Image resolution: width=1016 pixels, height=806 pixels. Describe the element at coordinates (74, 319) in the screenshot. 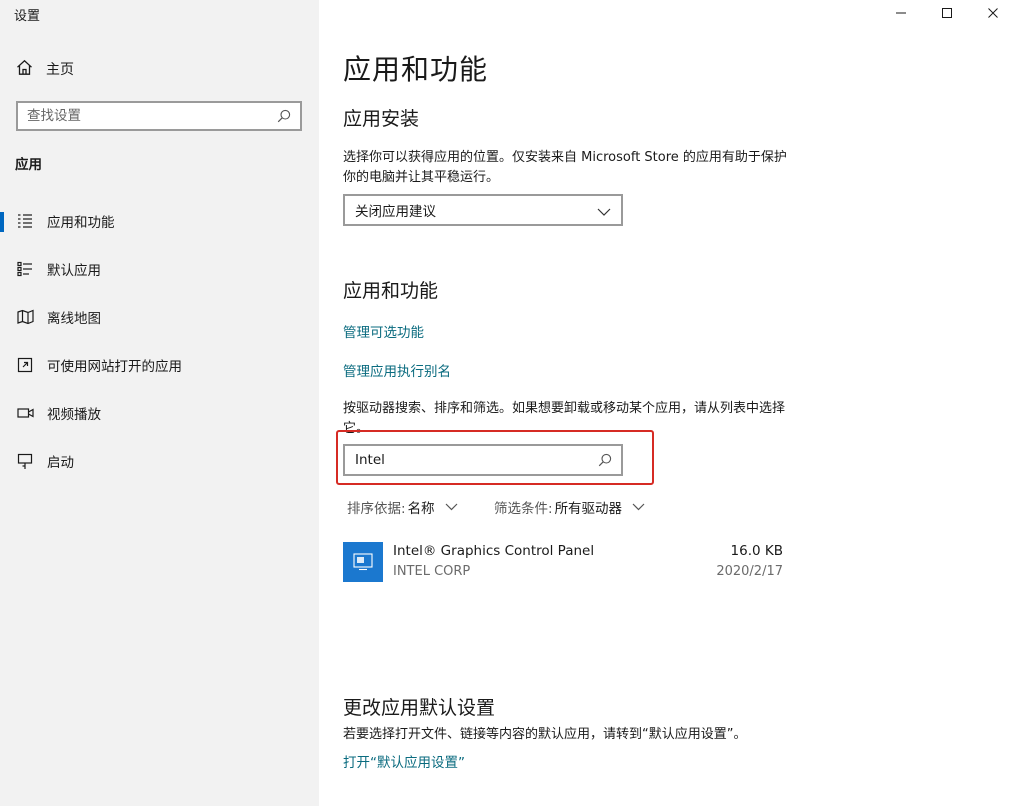

I see `sidebar-item-label: 离线地图` at that location.